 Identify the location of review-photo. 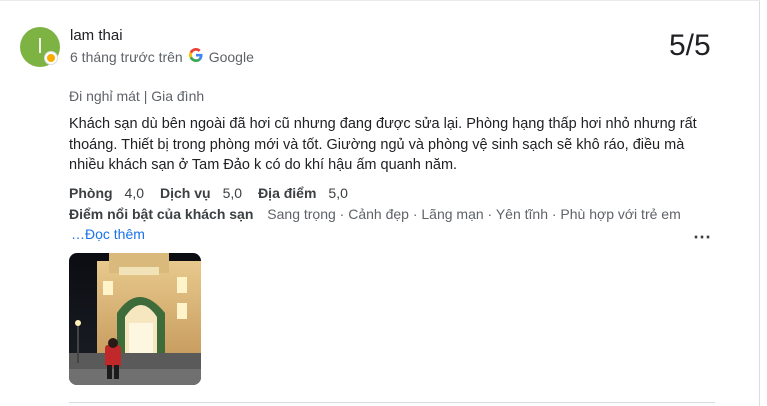
(135, 319).